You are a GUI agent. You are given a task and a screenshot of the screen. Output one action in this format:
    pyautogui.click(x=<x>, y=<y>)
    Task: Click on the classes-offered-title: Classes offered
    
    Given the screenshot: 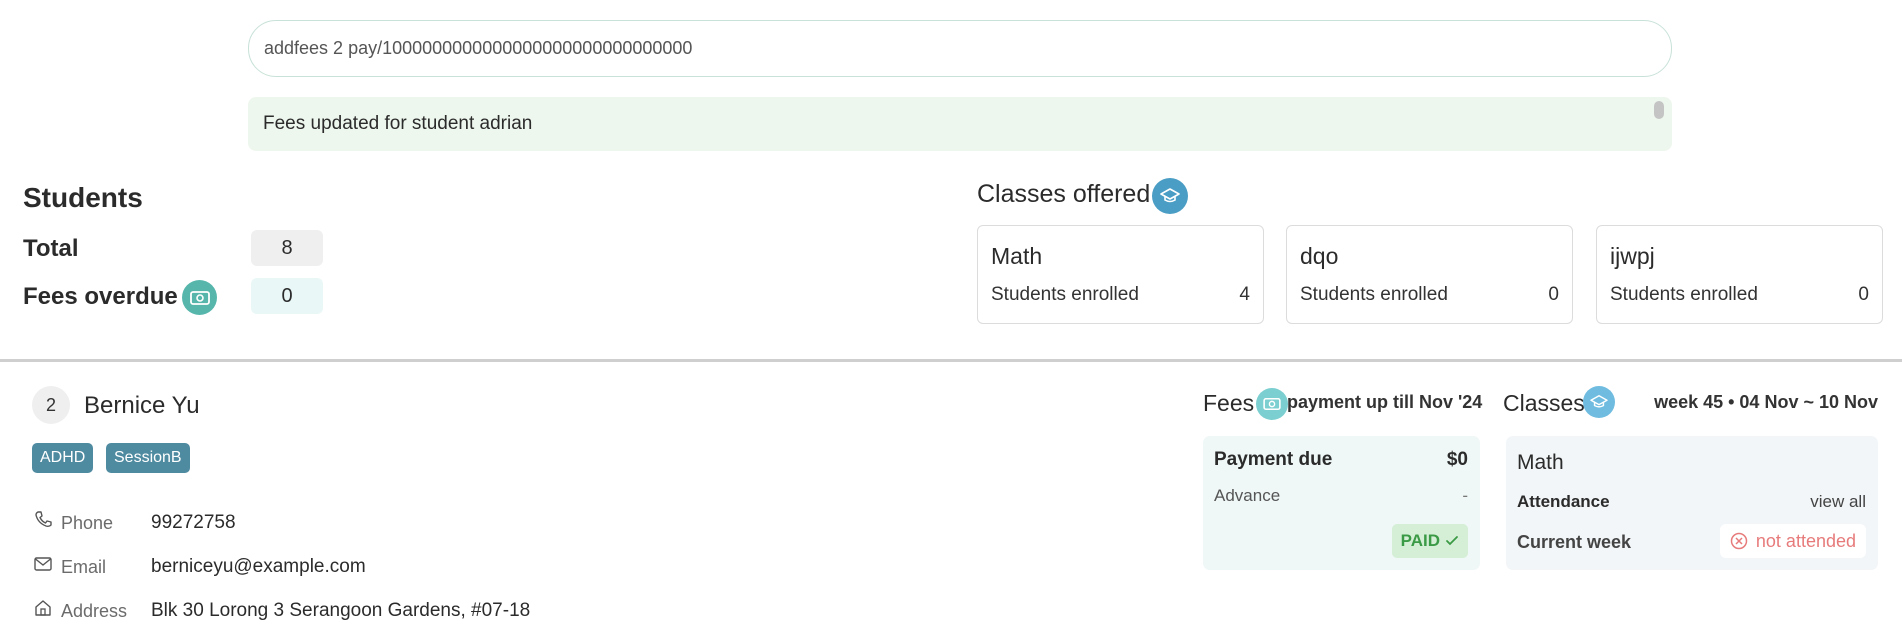 What is the action you would take?
    pyautogui.click(x=1064, y=194)
    